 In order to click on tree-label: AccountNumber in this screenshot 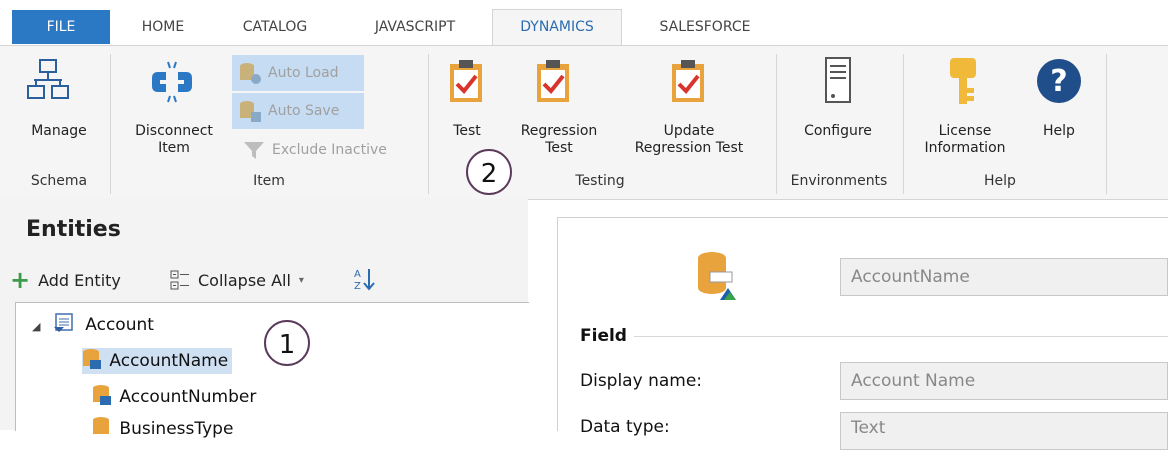, I will do `click(188, 397)`.